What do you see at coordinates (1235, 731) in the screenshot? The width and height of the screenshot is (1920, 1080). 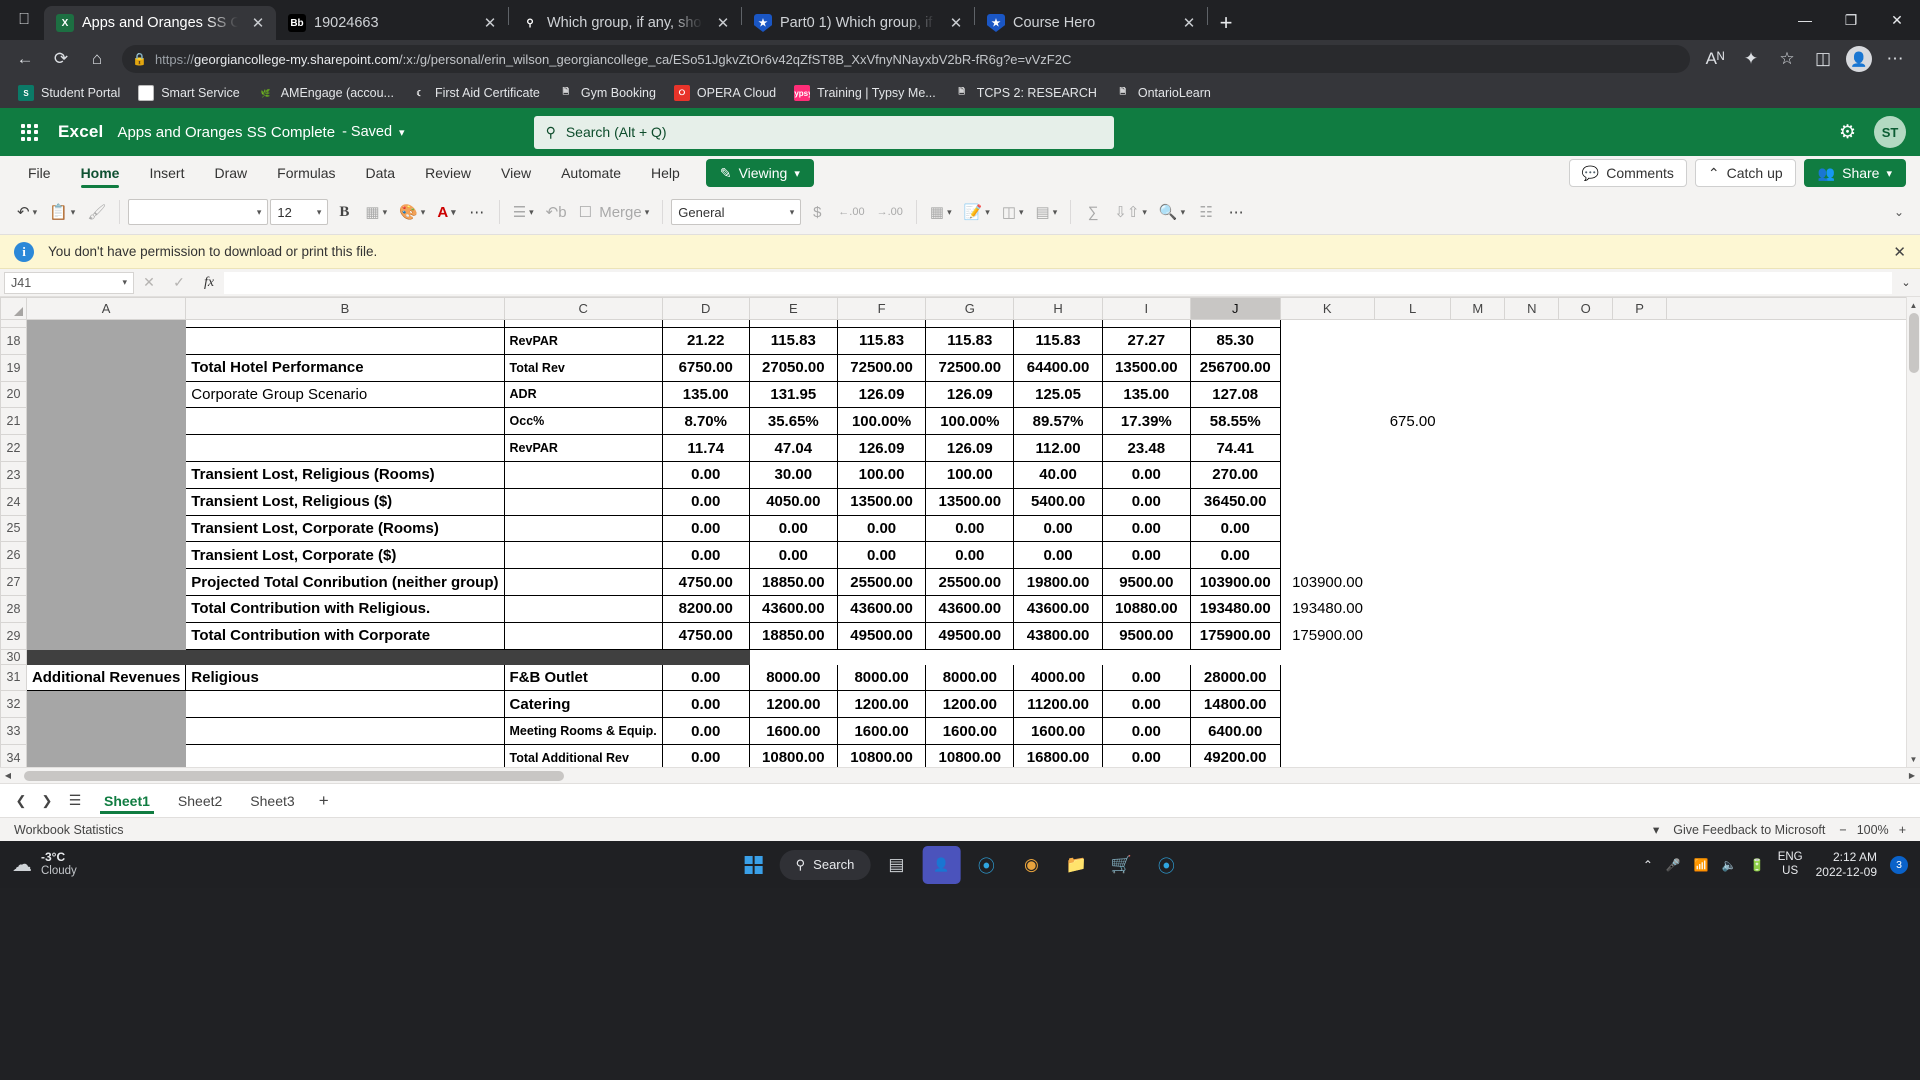 I see `cell-J33: 6400.00` at bounding box center [1235, 731].